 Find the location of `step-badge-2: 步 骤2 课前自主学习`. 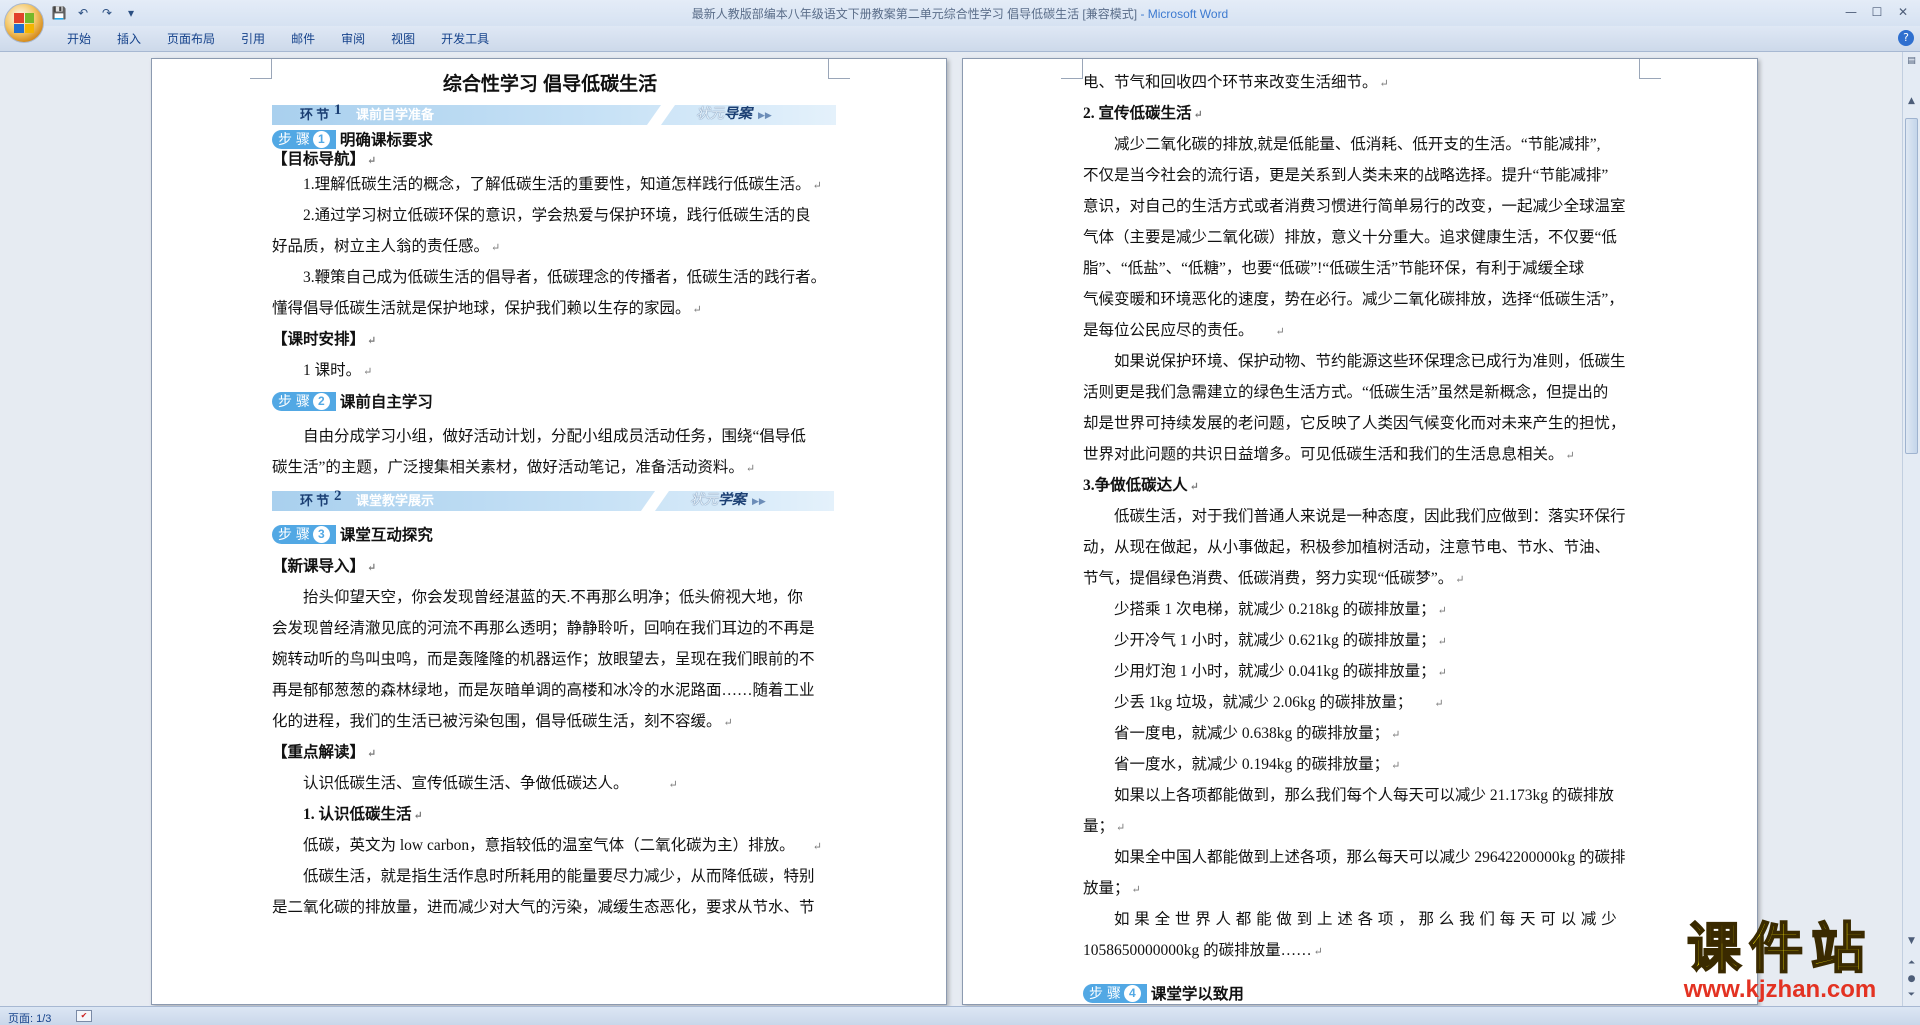

step-badge-2: 步 骤2 课前自主学习 is located at coordinates (352, 401).